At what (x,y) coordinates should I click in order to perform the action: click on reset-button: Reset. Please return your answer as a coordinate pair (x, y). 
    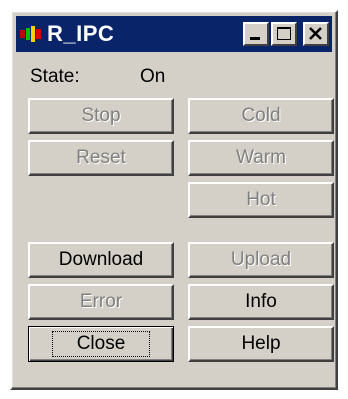
    Looking at the image, I should click on (101, 158).